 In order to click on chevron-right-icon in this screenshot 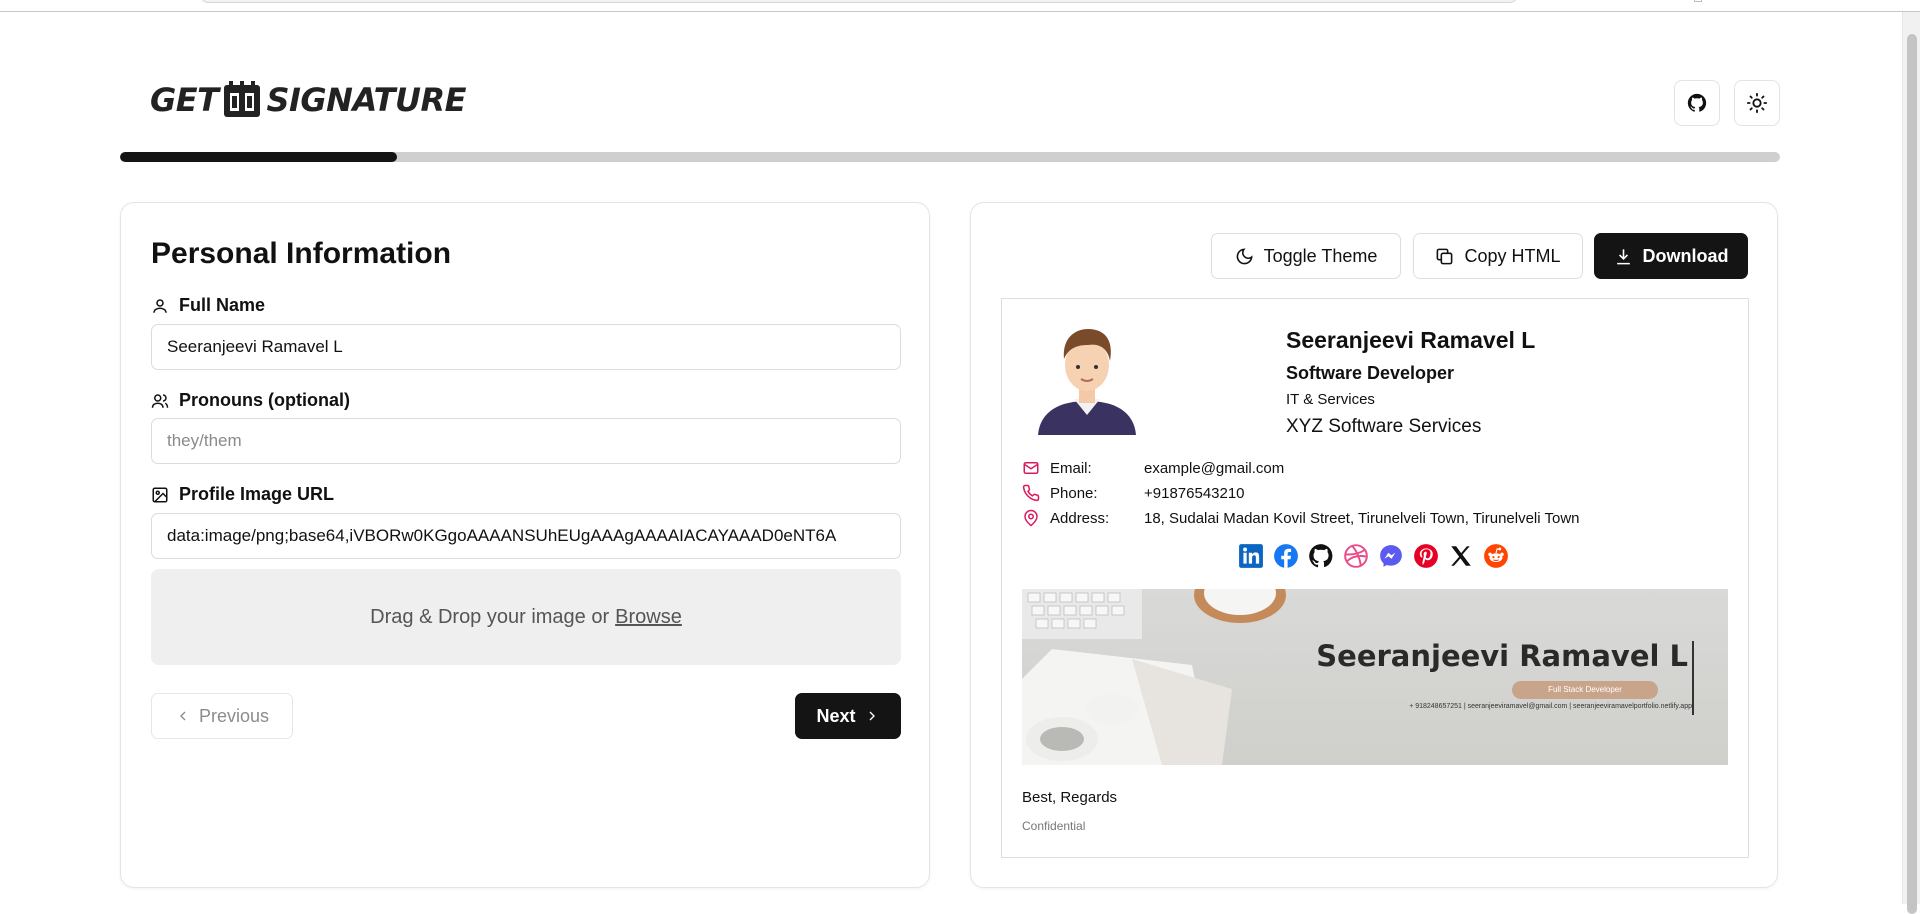, I will do `click(872, 716)`.